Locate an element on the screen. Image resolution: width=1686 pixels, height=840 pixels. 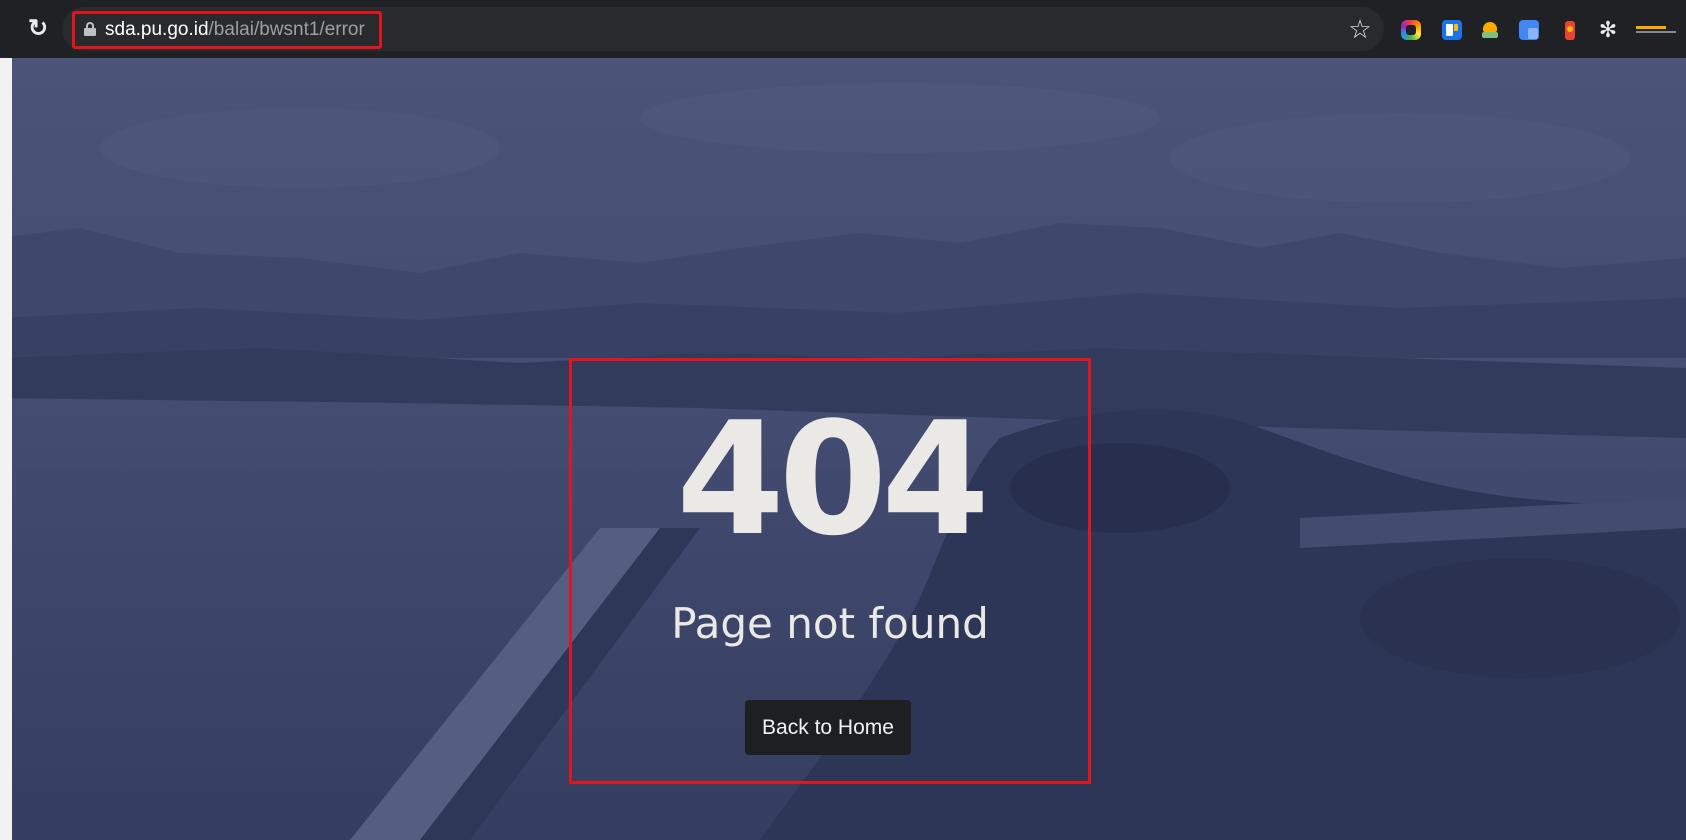
reload-icon: ↻ is located at coordinates (38, 29).